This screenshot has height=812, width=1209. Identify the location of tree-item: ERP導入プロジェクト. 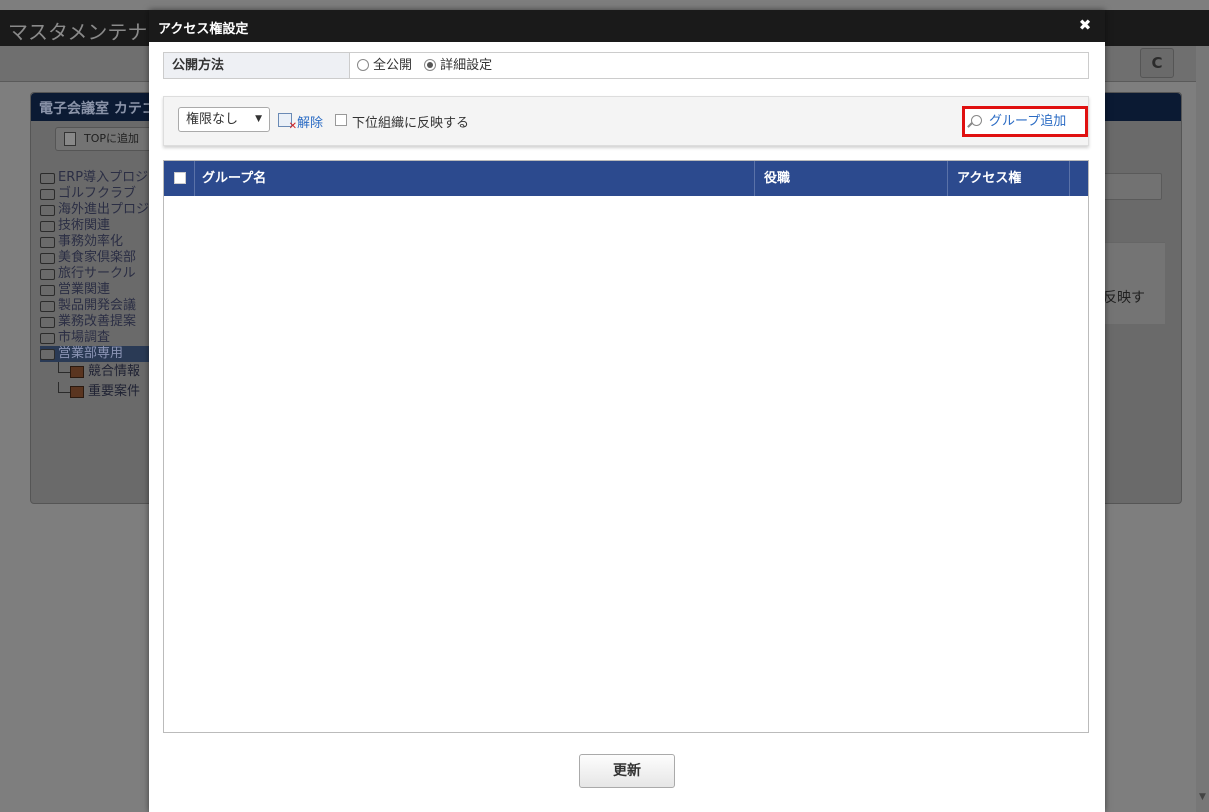
(113, 178).